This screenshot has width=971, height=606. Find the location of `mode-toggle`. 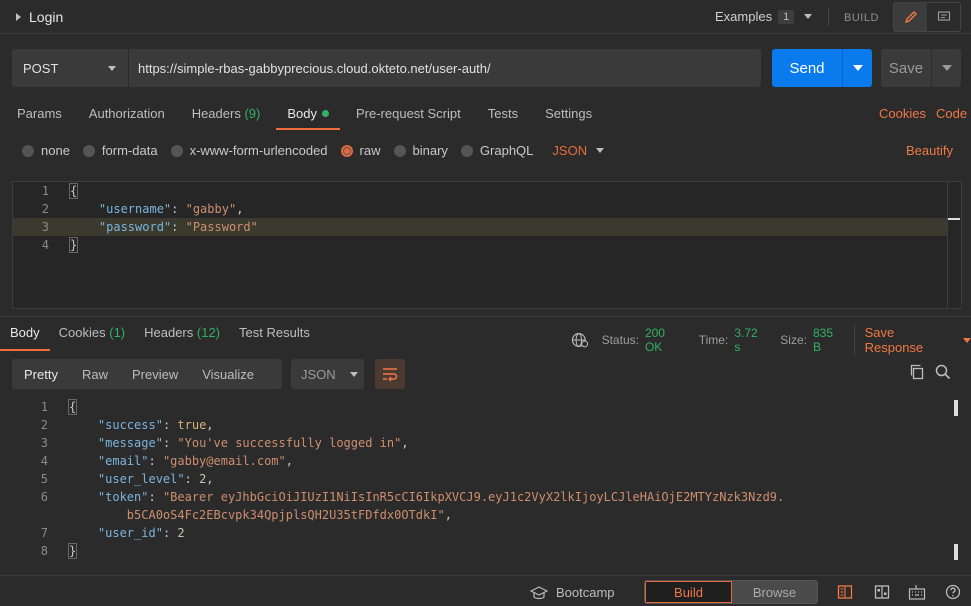

mode-toggle is located at coordinates (927, 17).